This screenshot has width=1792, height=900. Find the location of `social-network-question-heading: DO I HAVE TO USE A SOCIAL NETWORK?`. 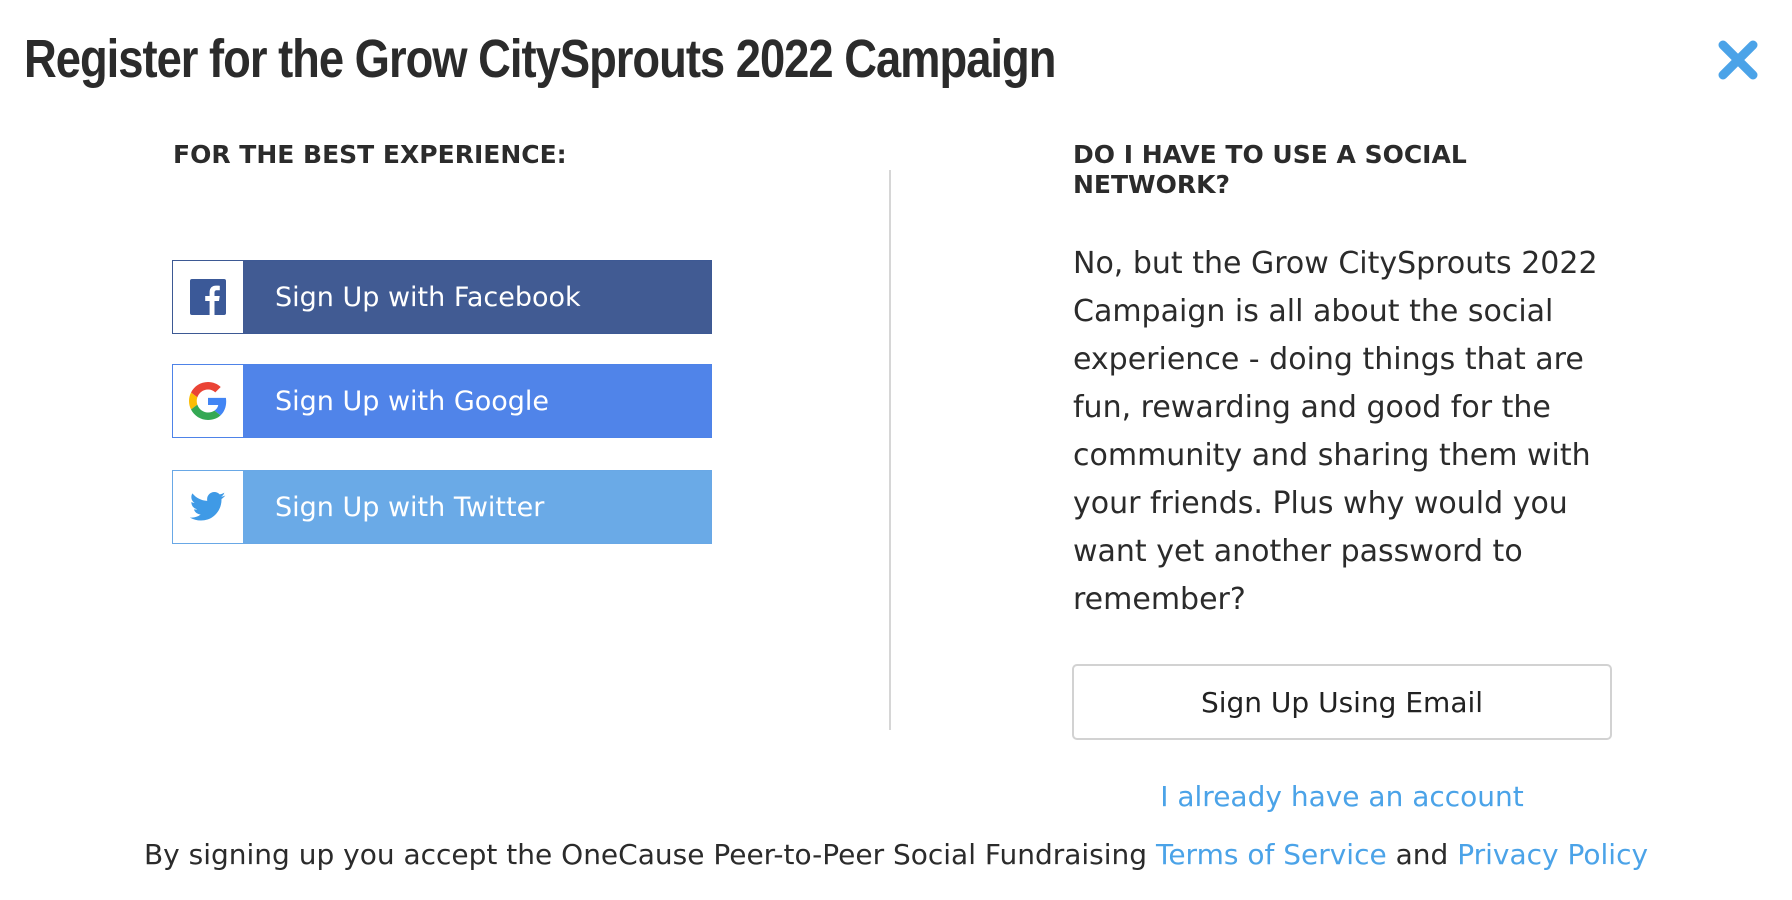

social-network-question-heading: DO I HAVE TO USE A SOCIAL NETWORK? is located at coordinates (1270, 169).